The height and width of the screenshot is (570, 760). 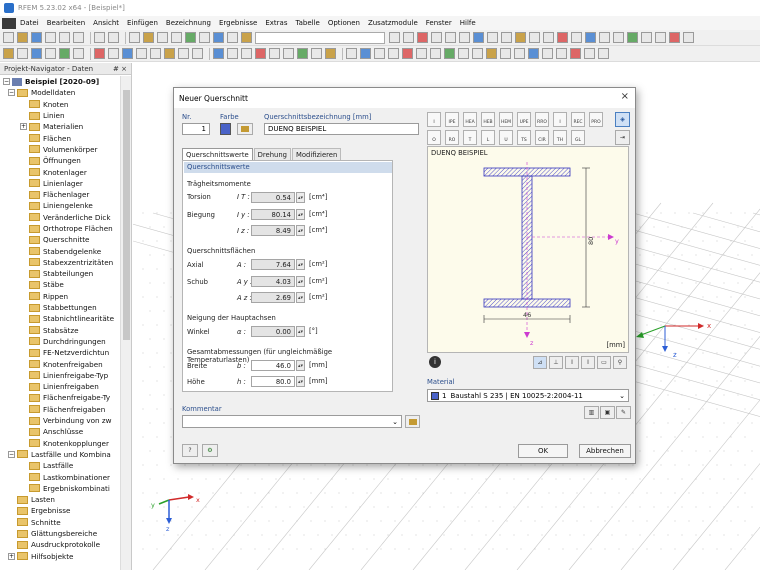 I want to click on tab-section-values: Querschnittswerte, so click(x=217, y=154).